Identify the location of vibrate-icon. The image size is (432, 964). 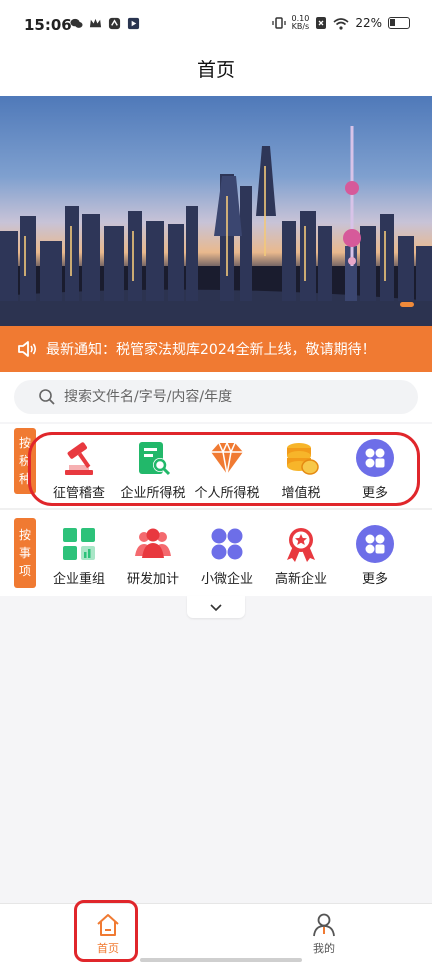
(278, 23).